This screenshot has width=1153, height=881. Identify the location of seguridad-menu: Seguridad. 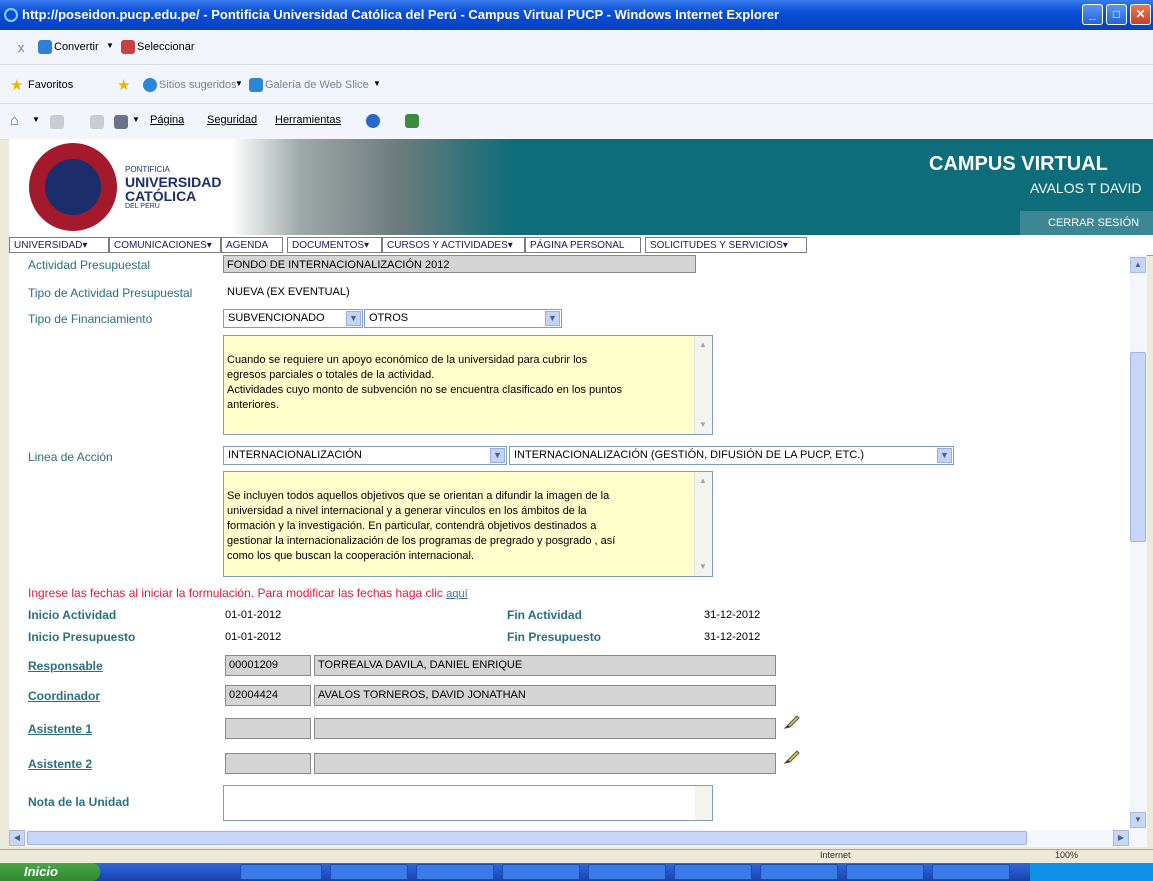
(232, 120).